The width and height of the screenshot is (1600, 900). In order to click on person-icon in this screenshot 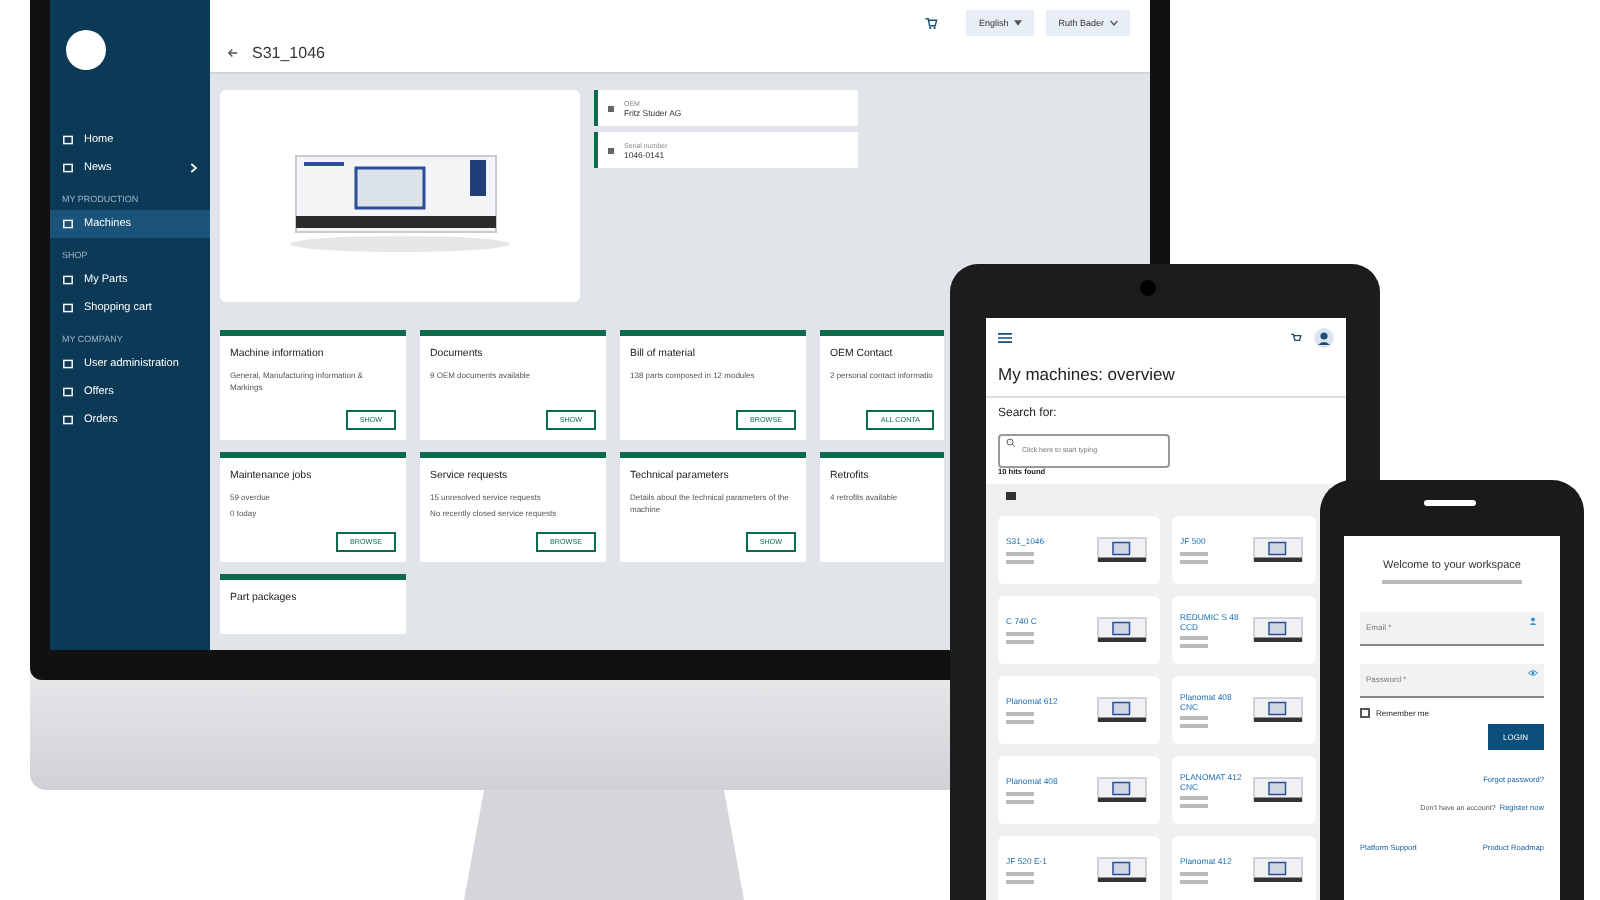, I will do `click(1533, 621)`.